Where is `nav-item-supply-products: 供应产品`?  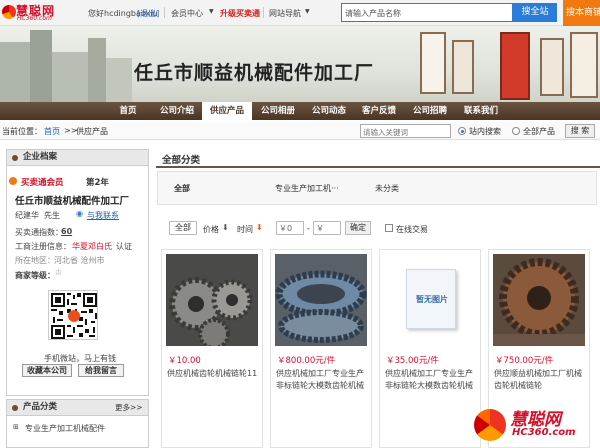 nav-item-supply-products: 供应产品 is located at coordinates (227, 111).